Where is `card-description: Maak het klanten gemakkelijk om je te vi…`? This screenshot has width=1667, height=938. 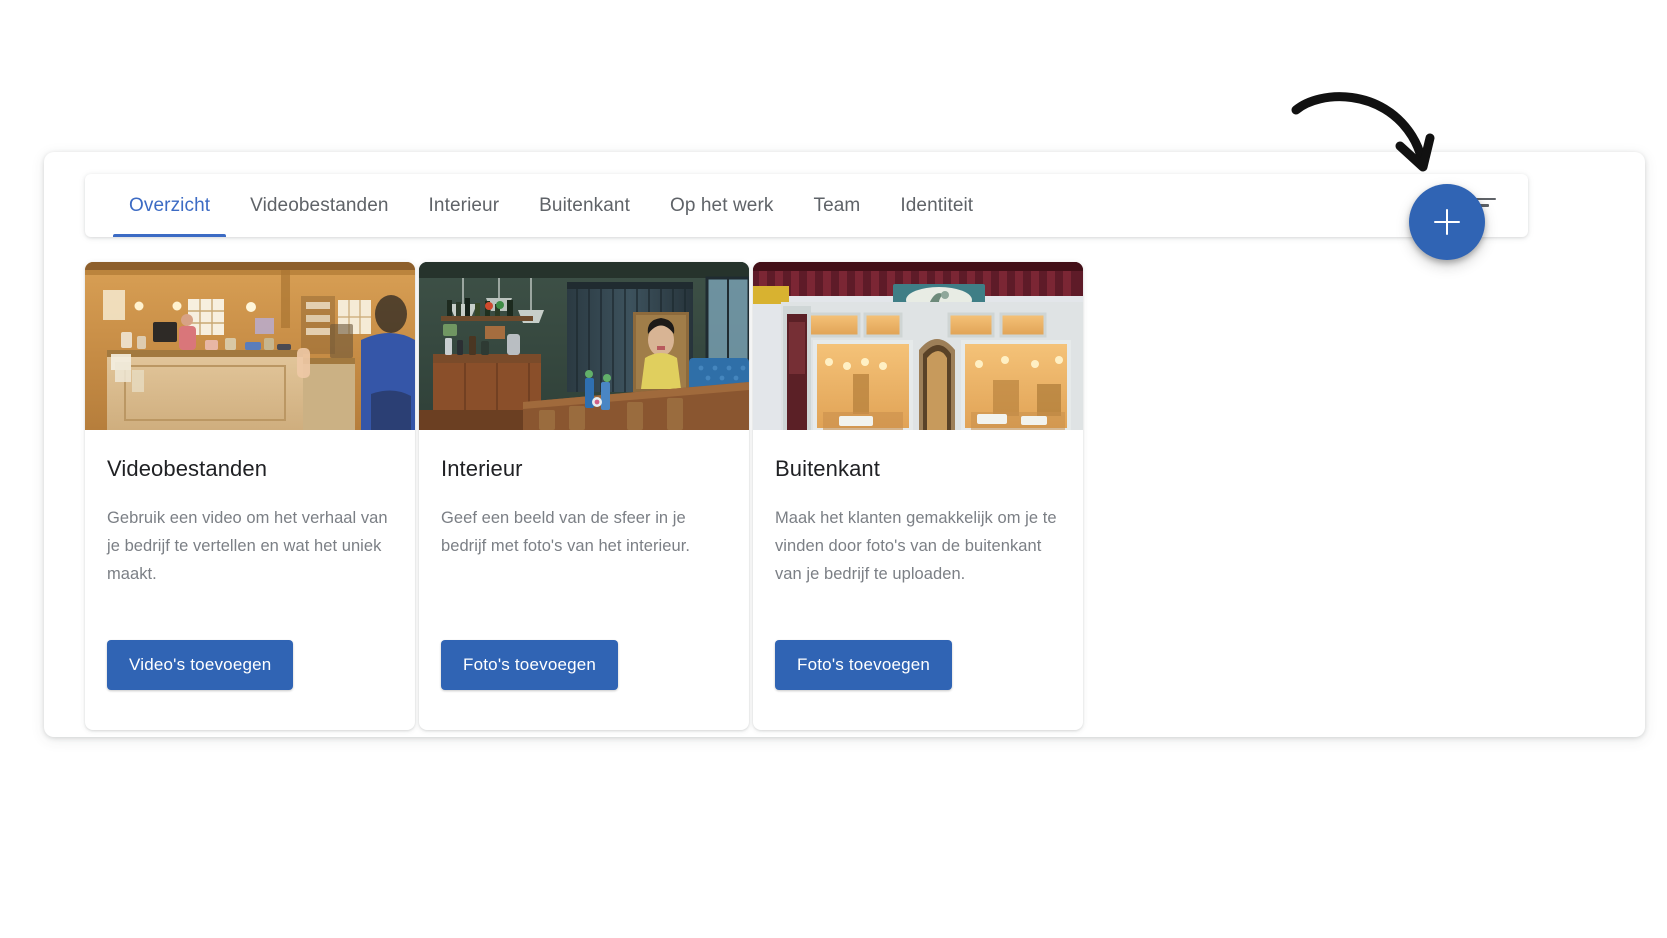
card-description: Maak het klanten gemakkelijk om je te vi… is located at coordinates (916, 546).